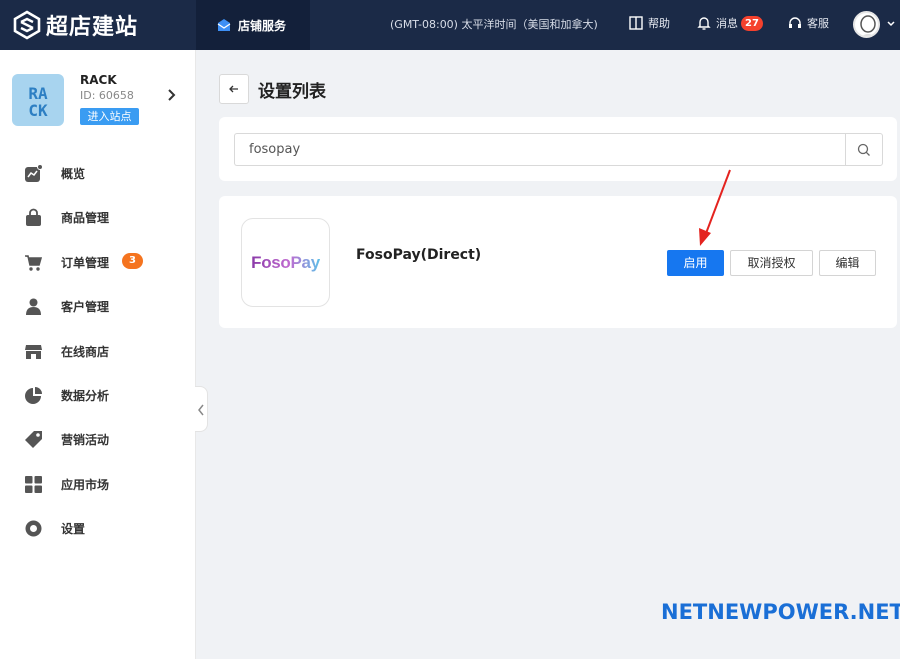 This screenshot has height=659, width=900. I want to click on sidebar-item-label: 在线商店, so click(85, 352).